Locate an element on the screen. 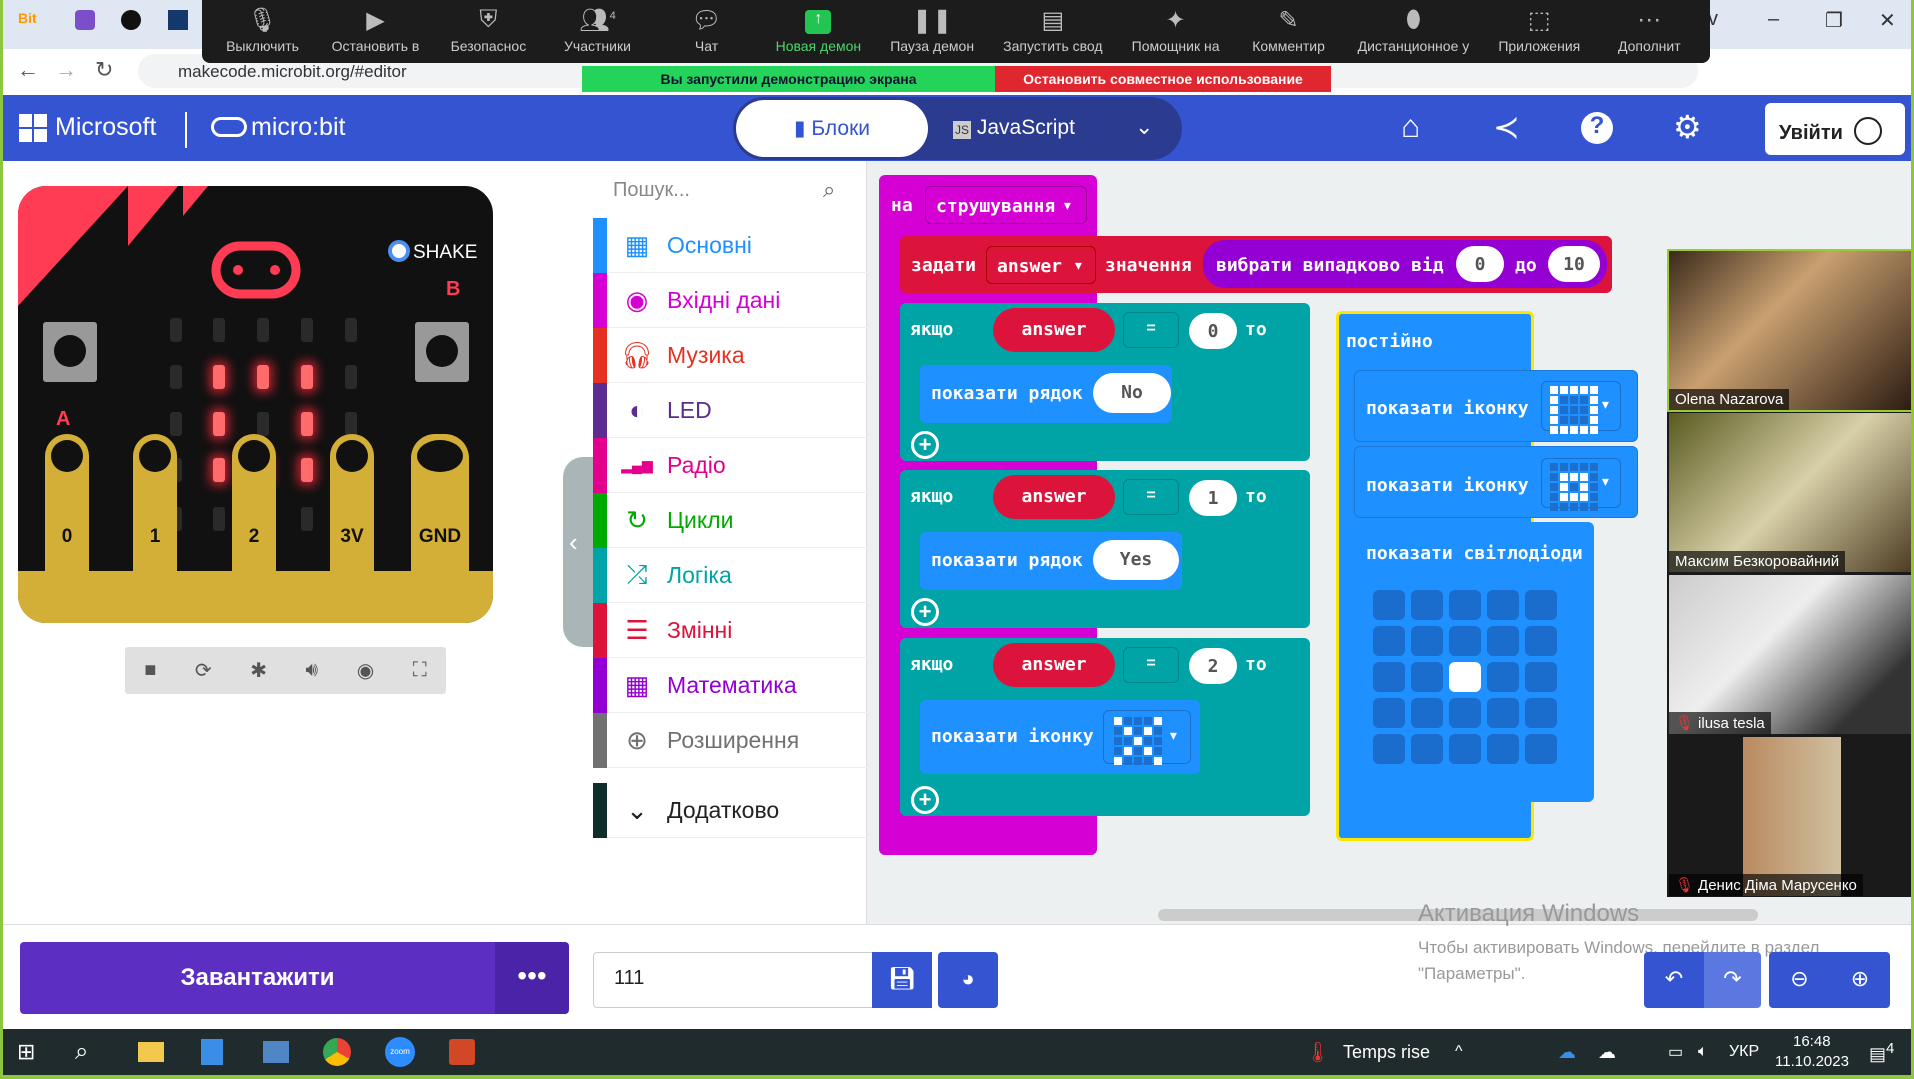 This screenshot has height=1079, width=1914. mute-icon: 🔊︎ is located at coordinates (312, 670).